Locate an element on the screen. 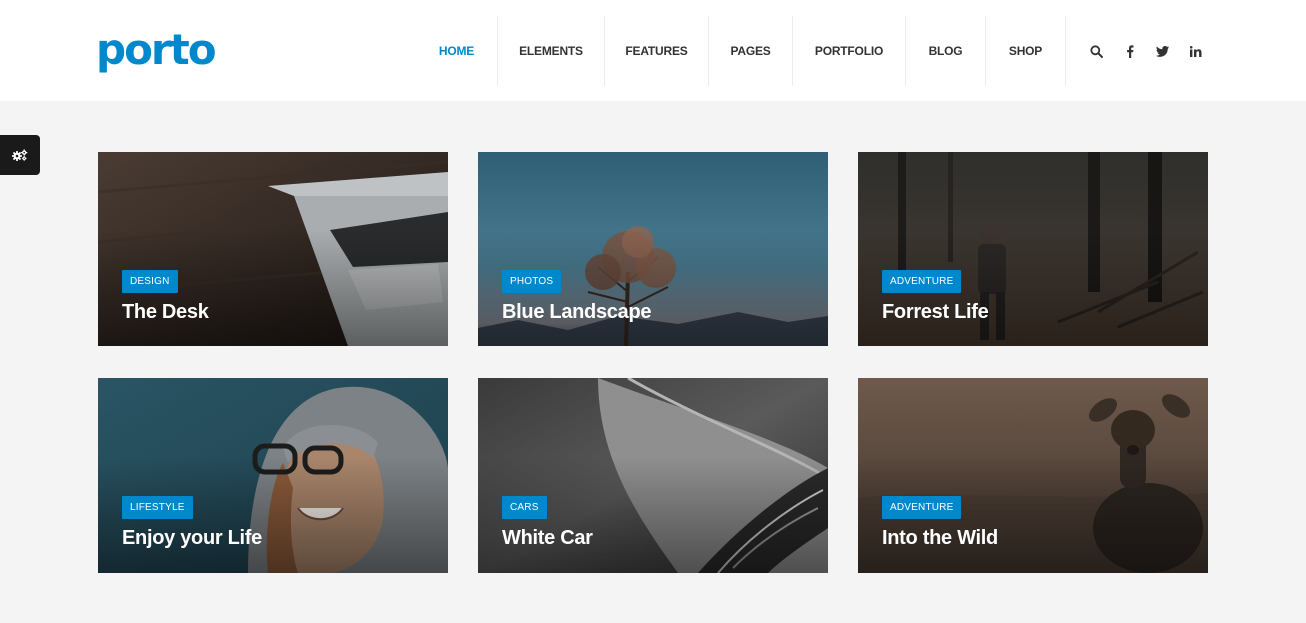 This screenshot has width=1306, height=623. category-badge: LIFESTYLE is located at coordinates (157, 507).